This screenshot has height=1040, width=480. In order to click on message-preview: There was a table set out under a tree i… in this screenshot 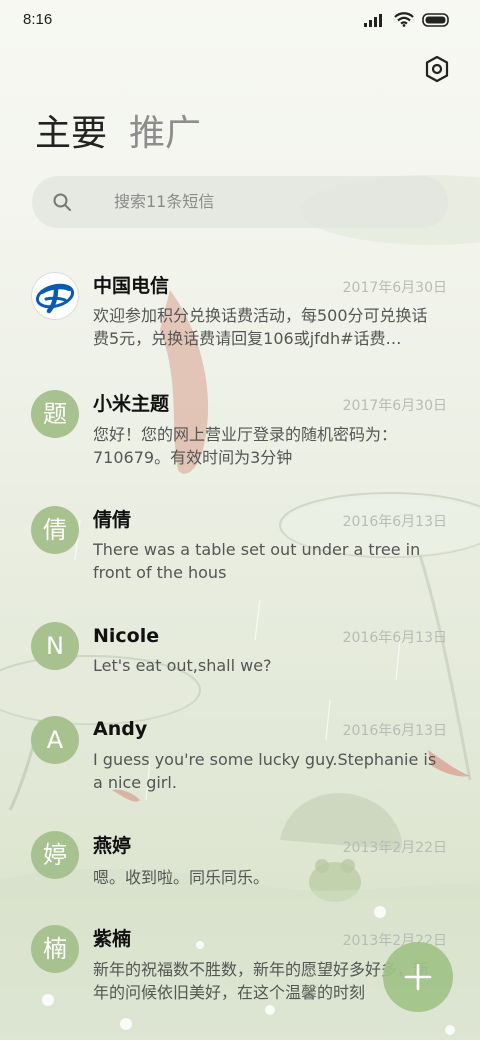, I will do `click(257, 561)`.